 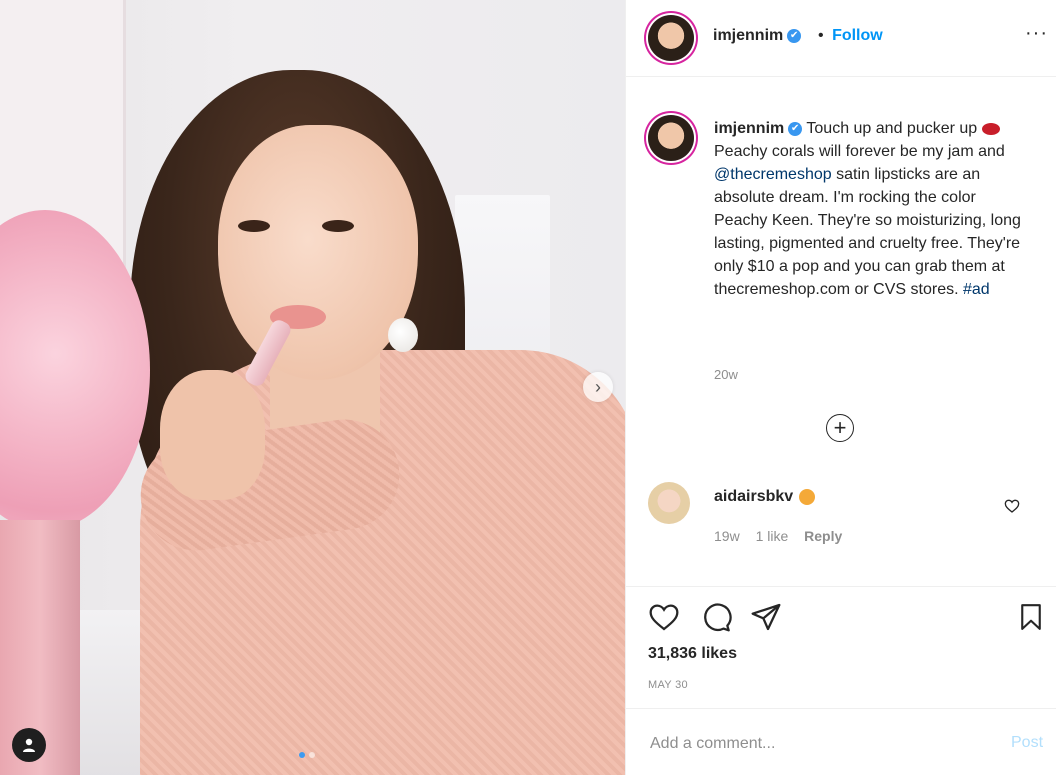 I want to click on comment-like-heart-icon, so click(x=1012, y=506).